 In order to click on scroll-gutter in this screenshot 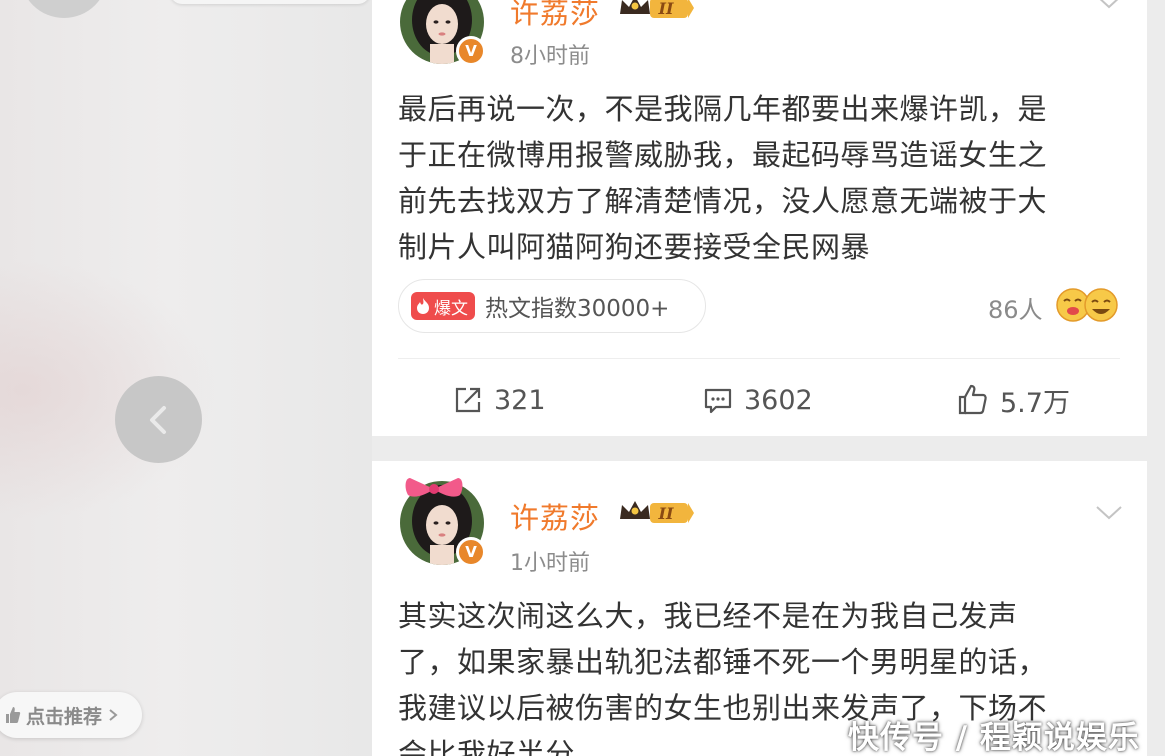, I will do `click(1156, 378)`.